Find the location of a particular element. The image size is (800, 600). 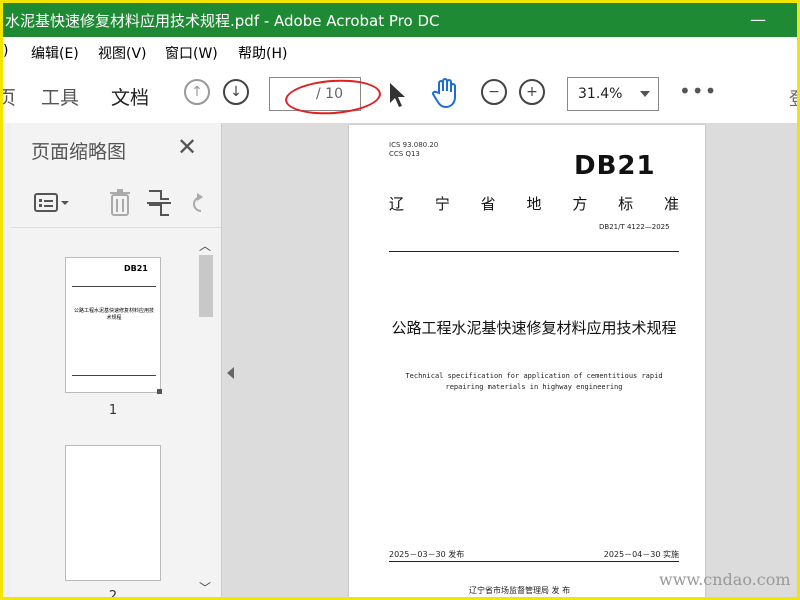

province-char: 宁 is located at coordinates (442, 204).